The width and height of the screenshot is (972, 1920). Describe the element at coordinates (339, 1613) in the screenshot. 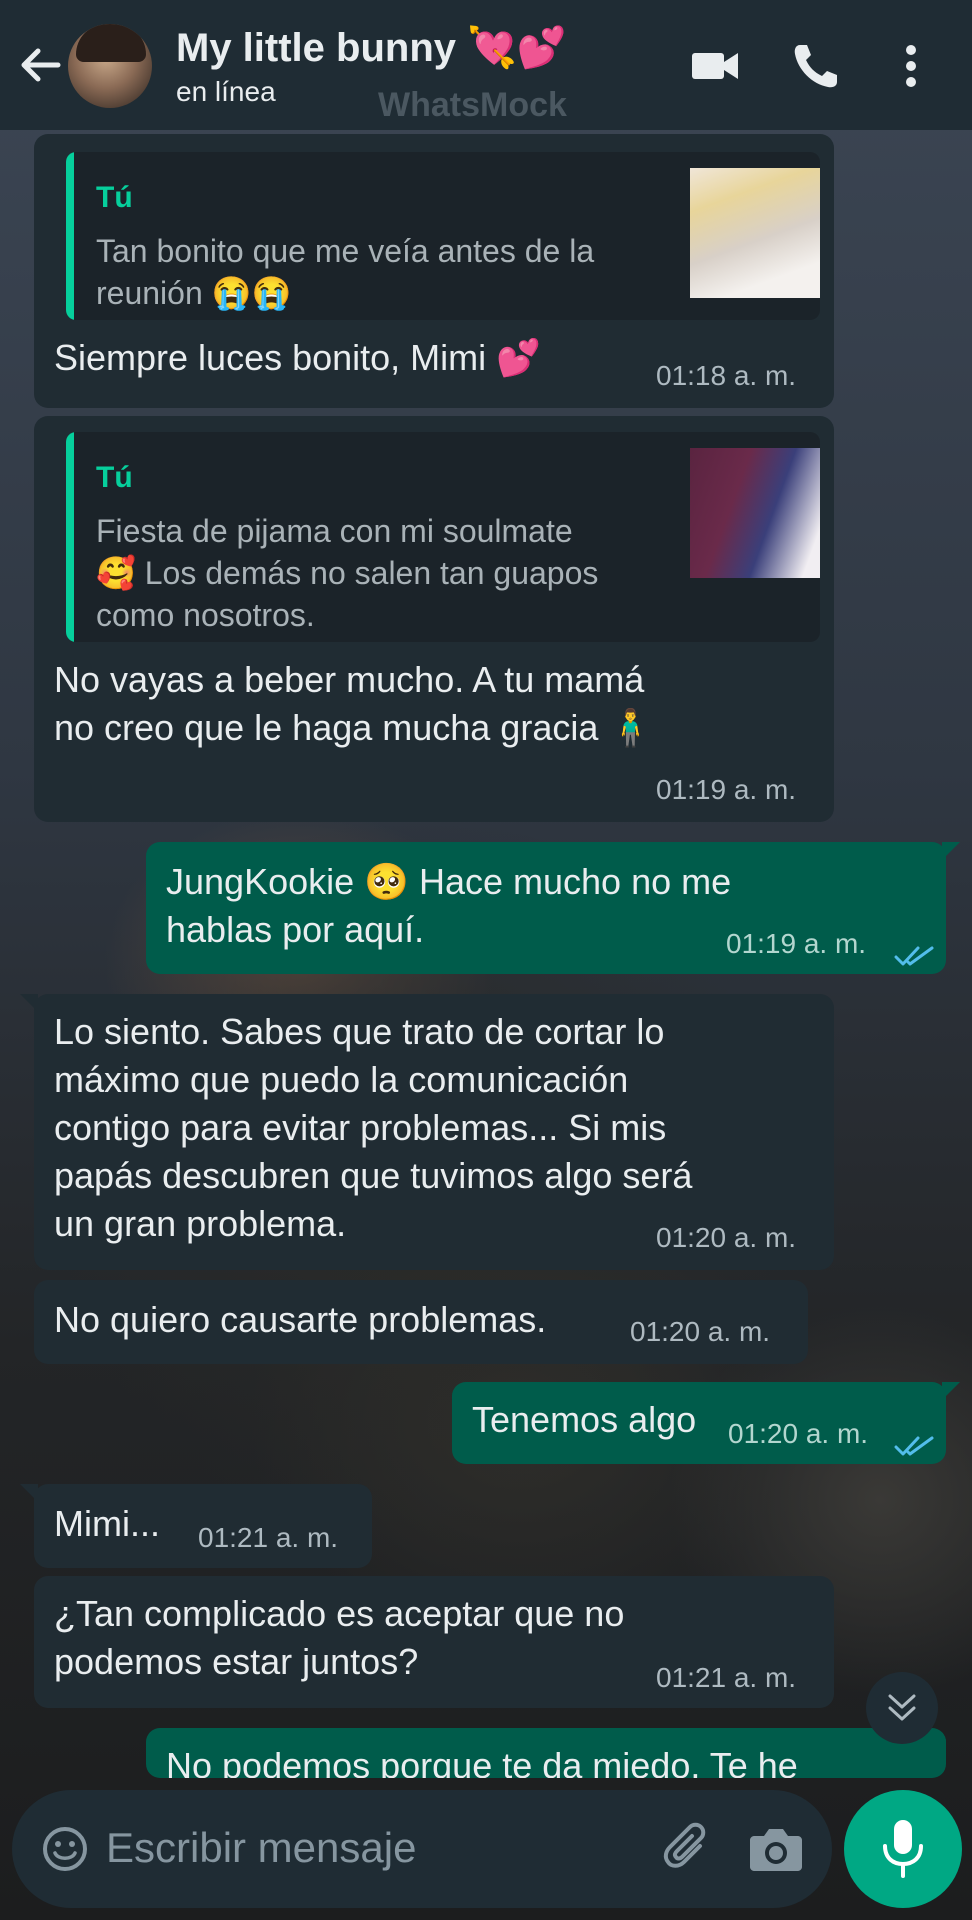

I see `message-text: ¿Tan complicado es aceptar que no` at that location.